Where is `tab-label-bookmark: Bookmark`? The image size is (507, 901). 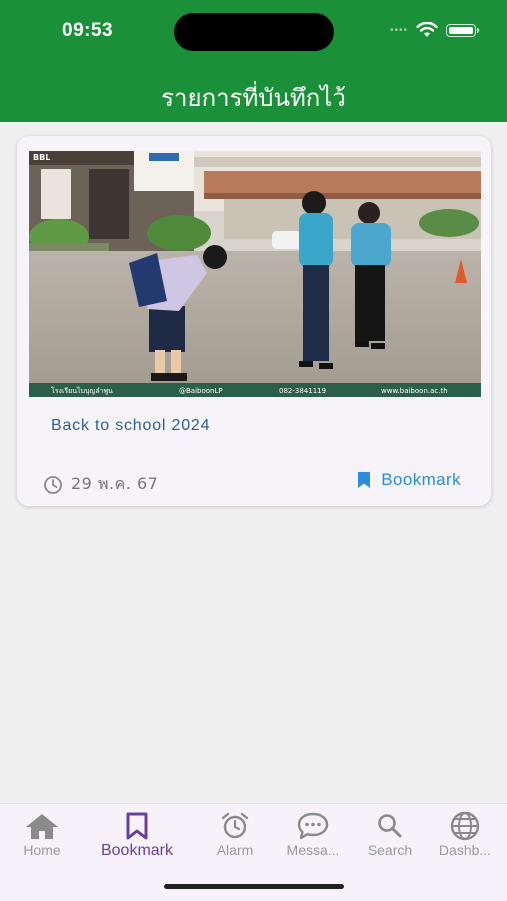 tab-label-bookmark: Bookmark is located at coordinates (137, 850).